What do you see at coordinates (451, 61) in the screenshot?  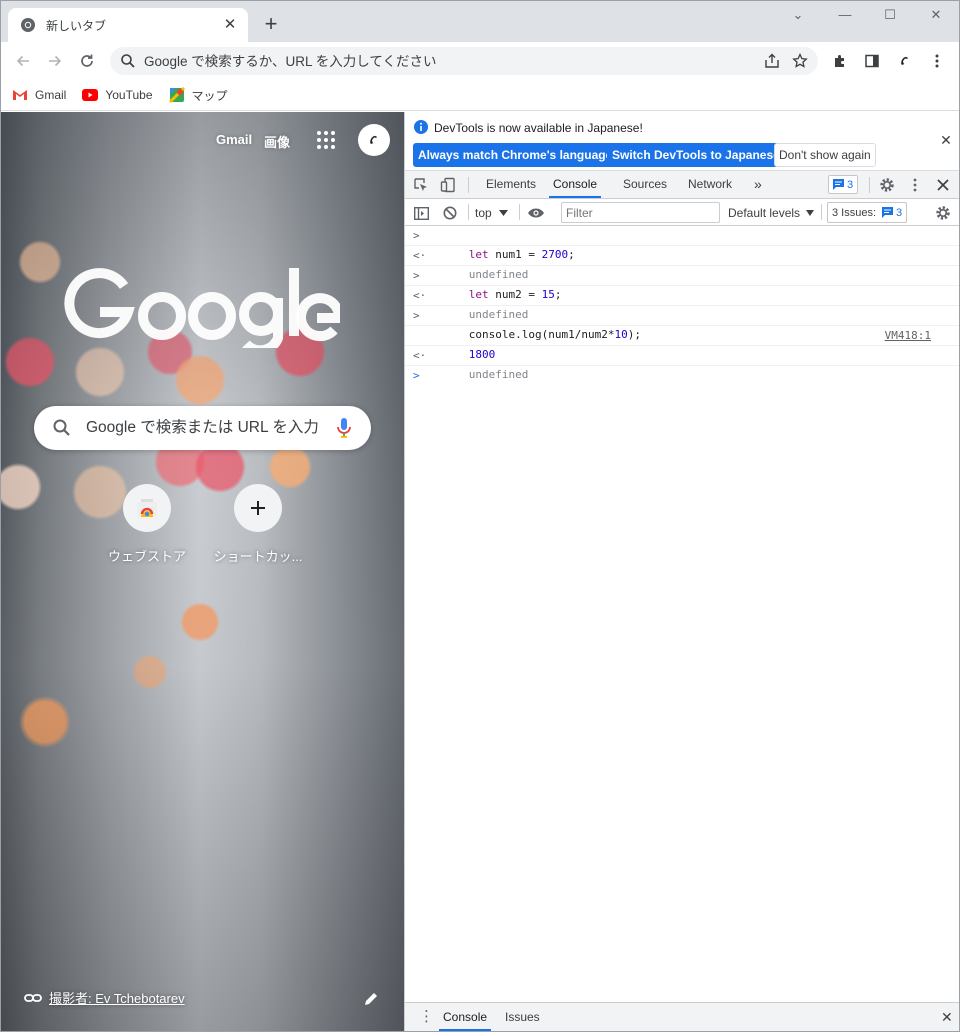 I see `omnibox-input` at bounding box center [451, 61].